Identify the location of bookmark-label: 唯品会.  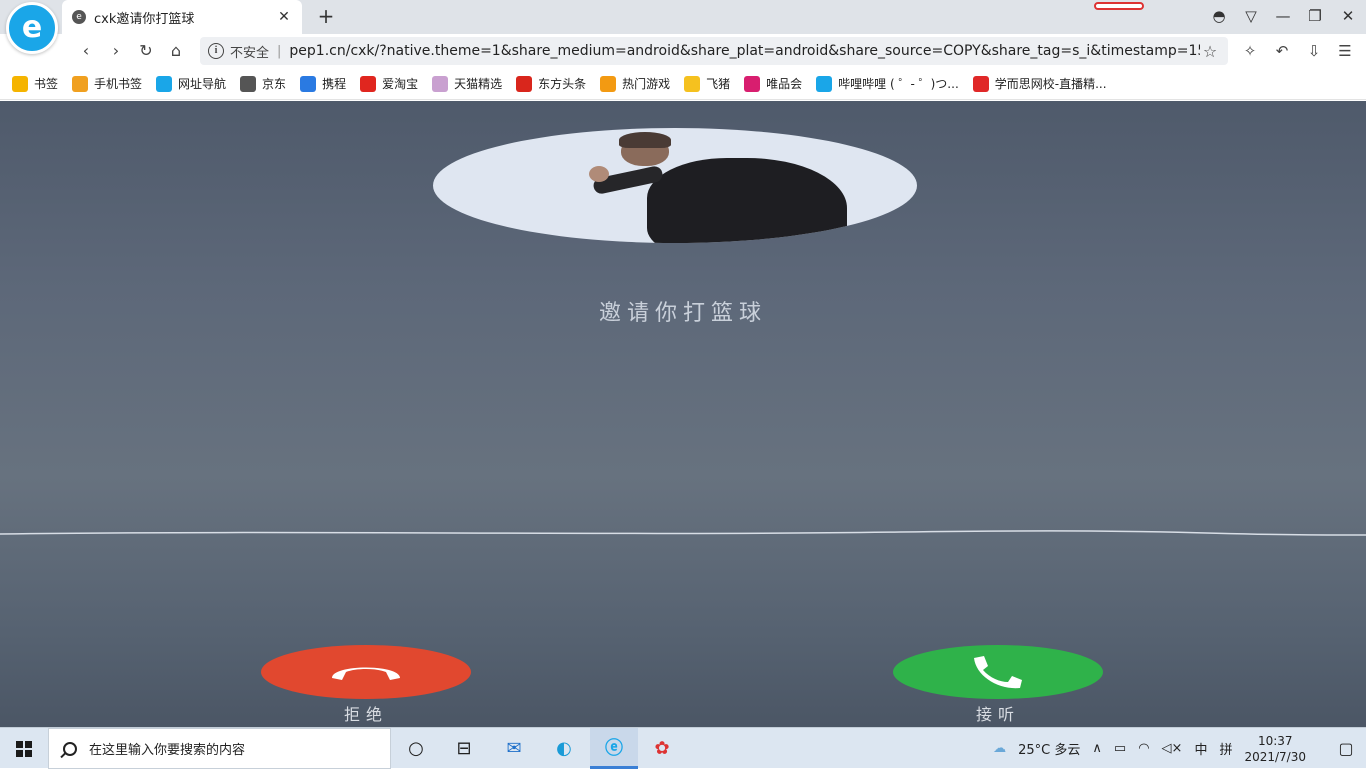
(784, 84).